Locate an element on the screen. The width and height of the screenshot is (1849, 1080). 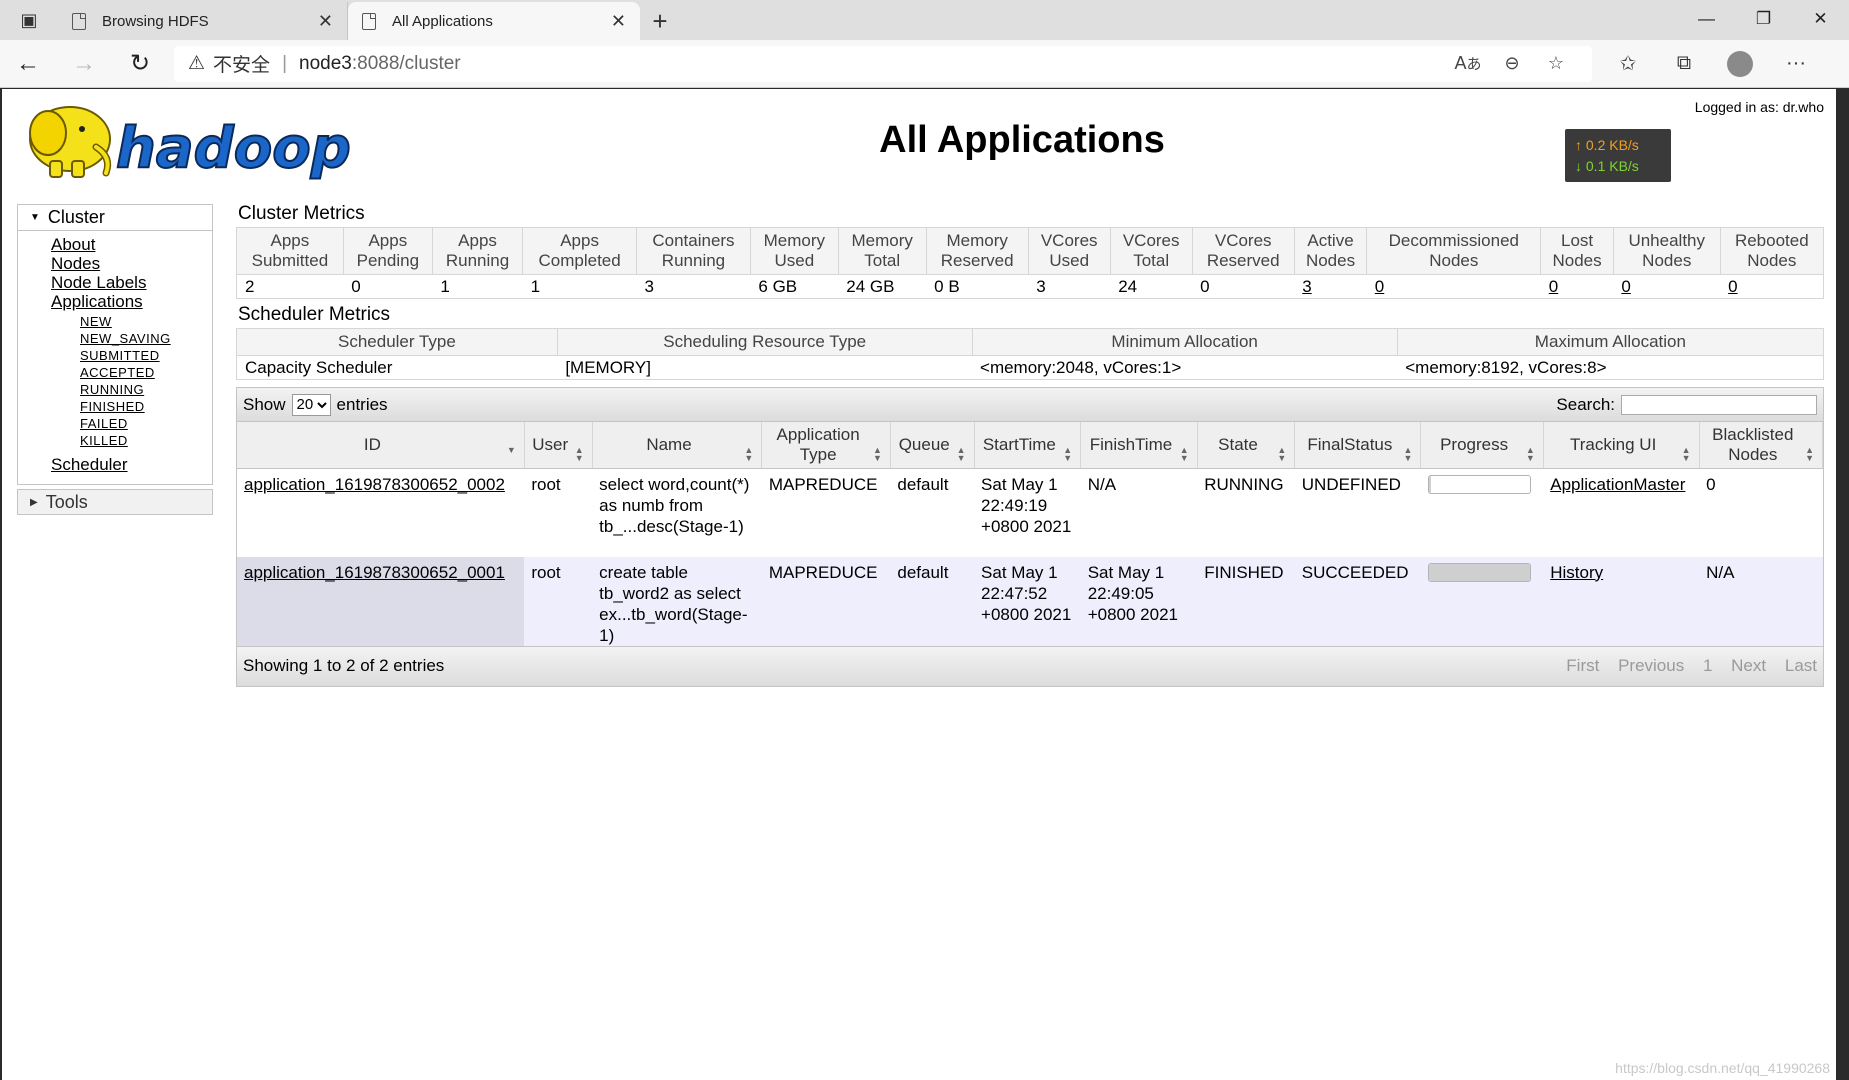
refresh-icon: ↻ is located at coordinates (140, 64).